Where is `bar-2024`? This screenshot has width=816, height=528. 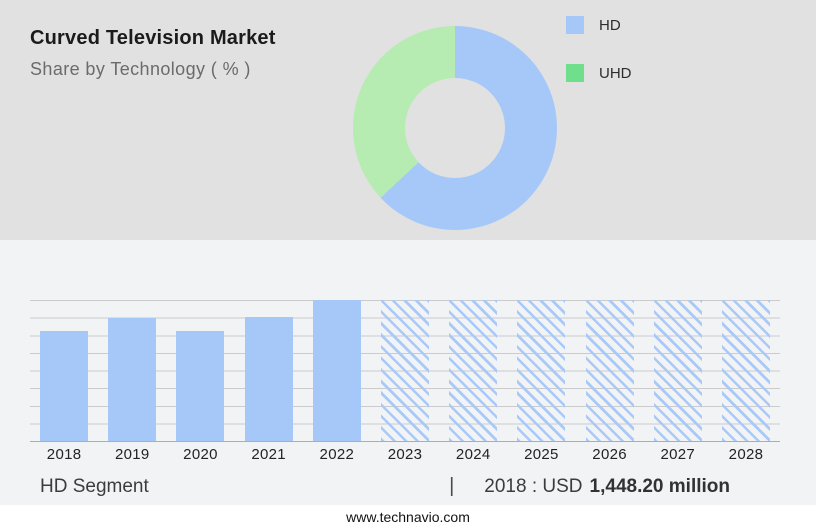 bar-2024 is located at coordinates (473, 370).